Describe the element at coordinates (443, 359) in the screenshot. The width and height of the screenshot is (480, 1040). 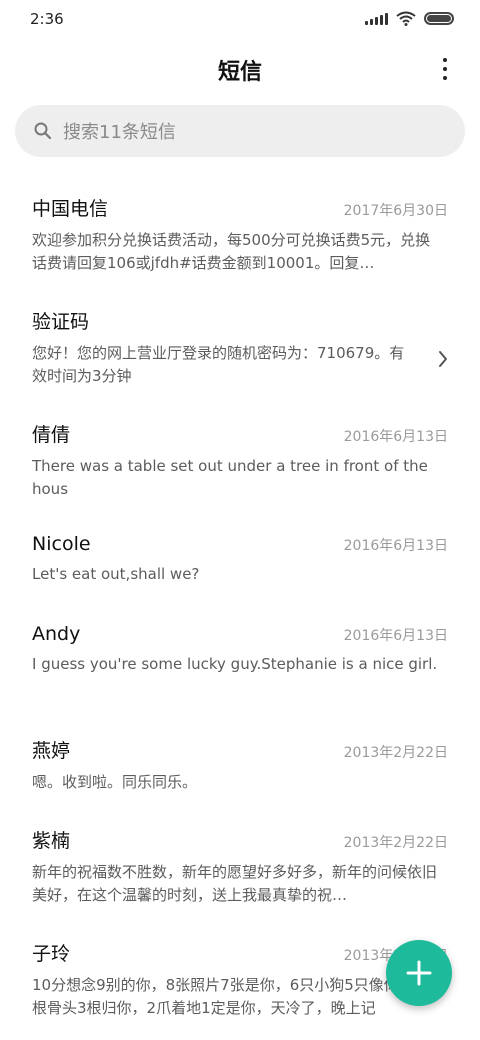
I see `chevron-right-icon` at that location.